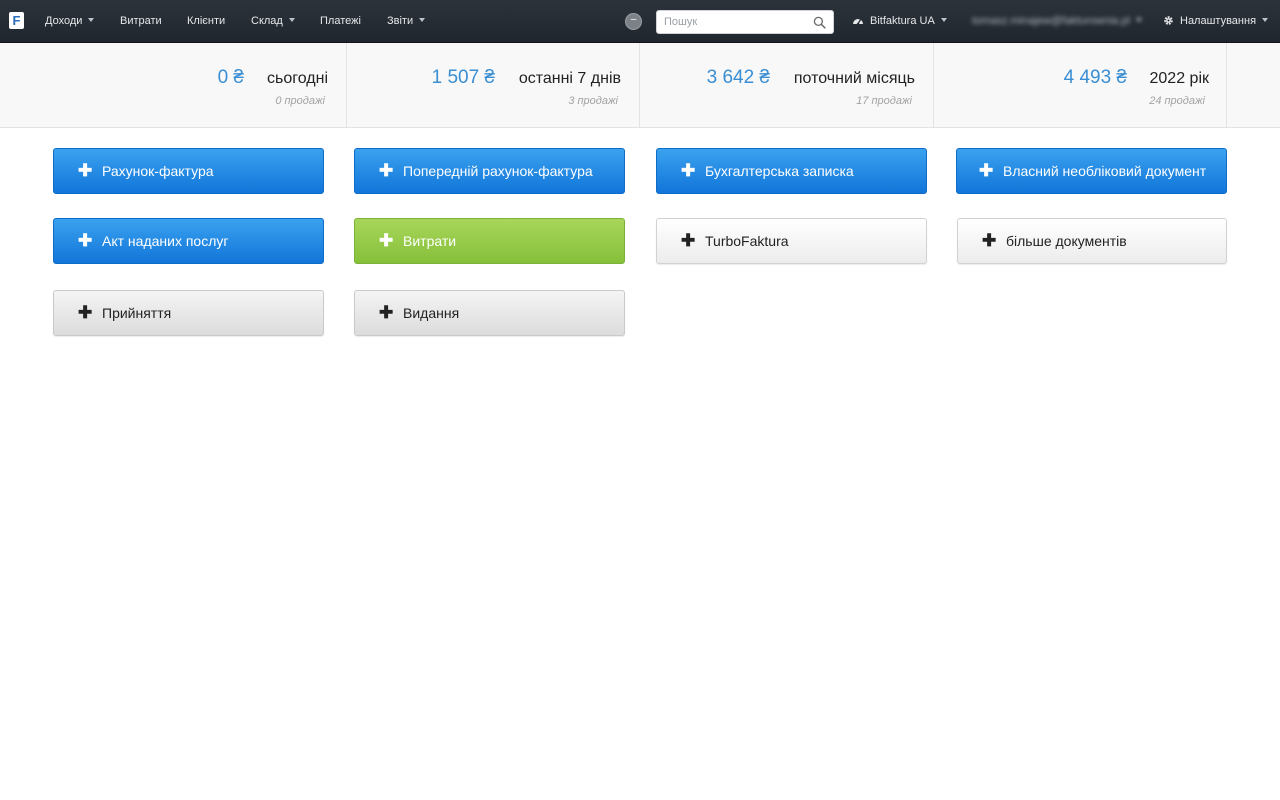 This screenshot has height=800, width=1280. I want to click on stat-period-label: поточний місяць, so click(854, 78).